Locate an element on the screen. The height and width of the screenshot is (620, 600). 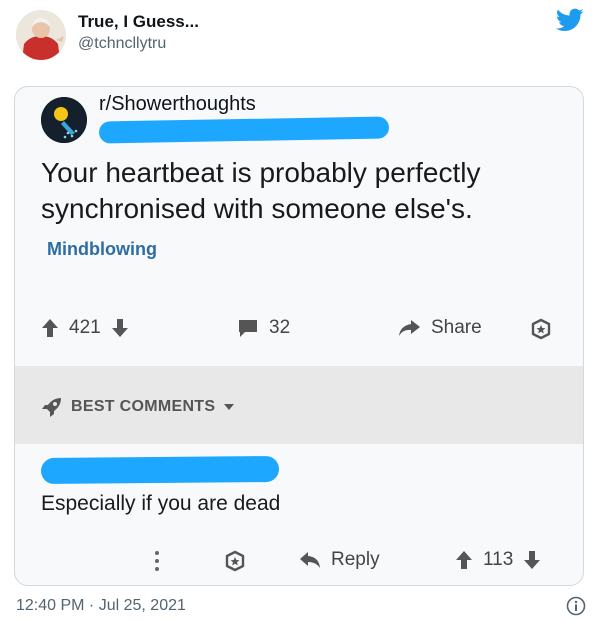
comment-vote-count: 113 is located at coordinates (498, 559).